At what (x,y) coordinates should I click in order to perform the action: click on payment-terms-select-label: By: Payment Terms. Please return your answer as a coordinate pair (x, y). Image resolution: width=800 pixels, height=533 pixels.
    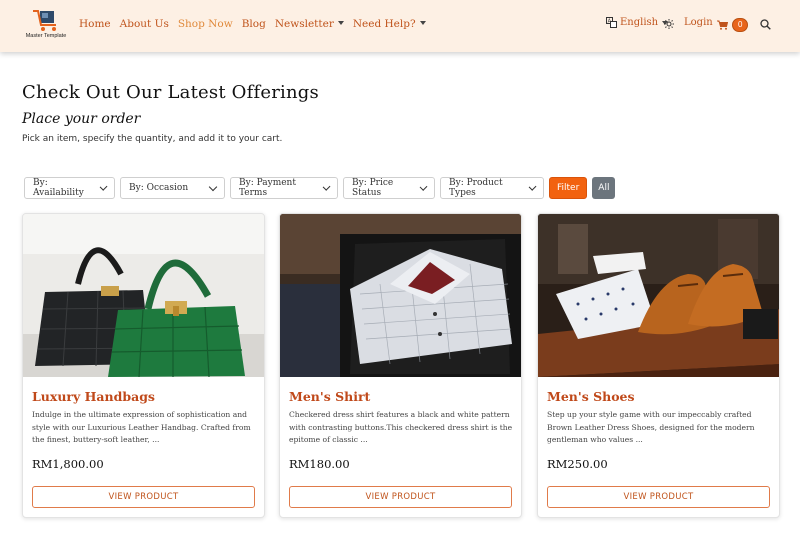
    Looking at the image, I should click on (267, 188).